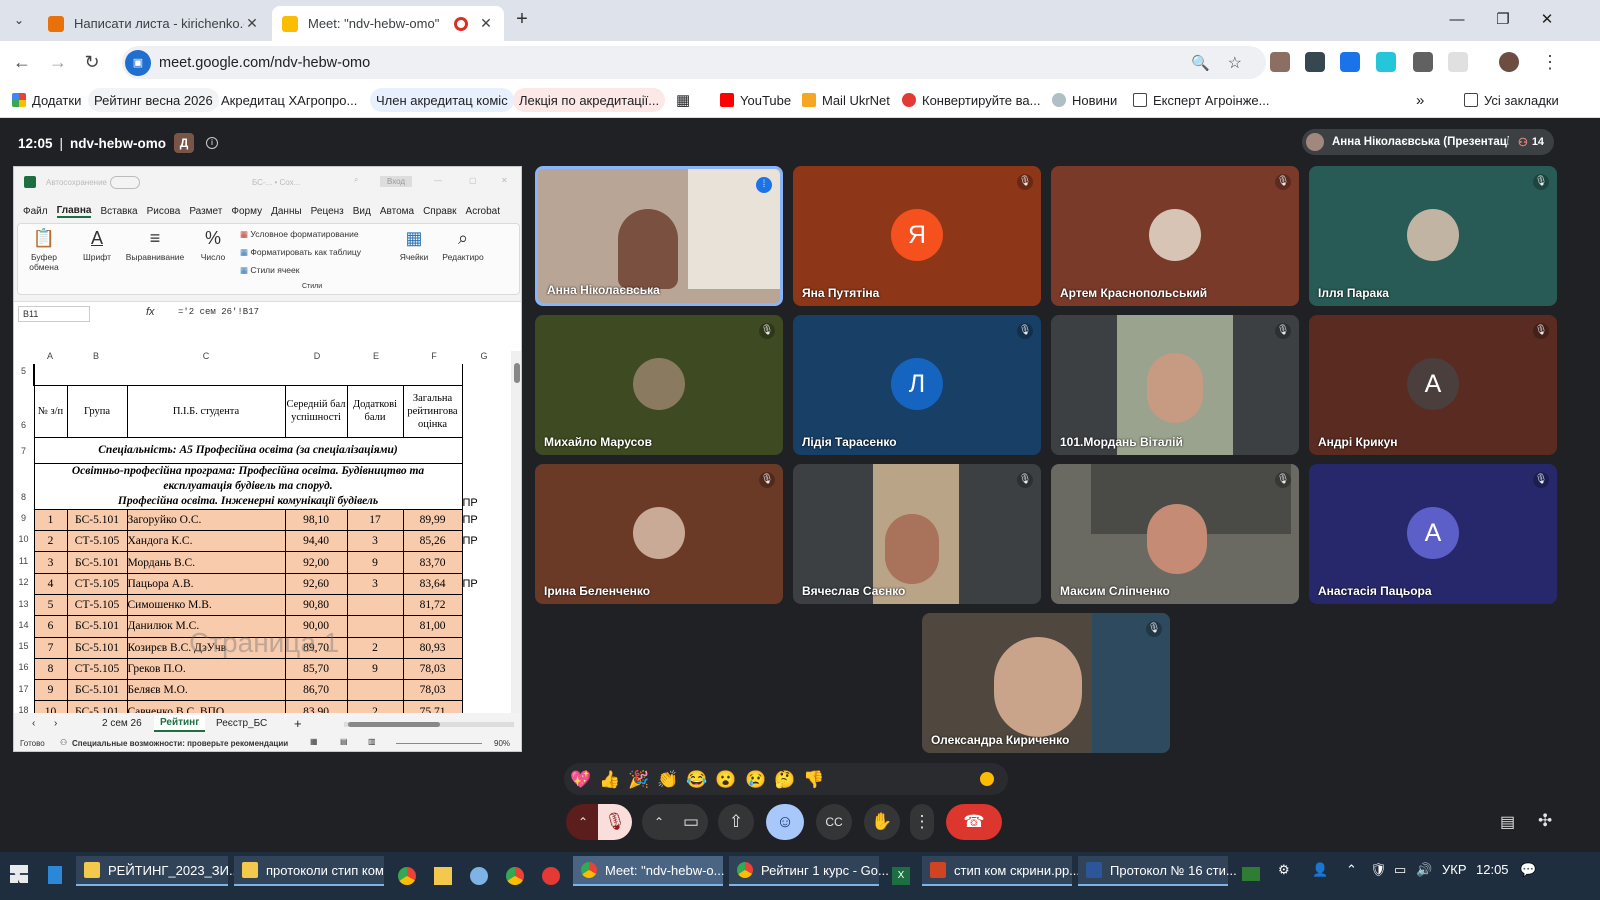  Describe the element at coordinates (1458, 62) in the screenshot. I see `extensions-puzzle-icon` at that location.